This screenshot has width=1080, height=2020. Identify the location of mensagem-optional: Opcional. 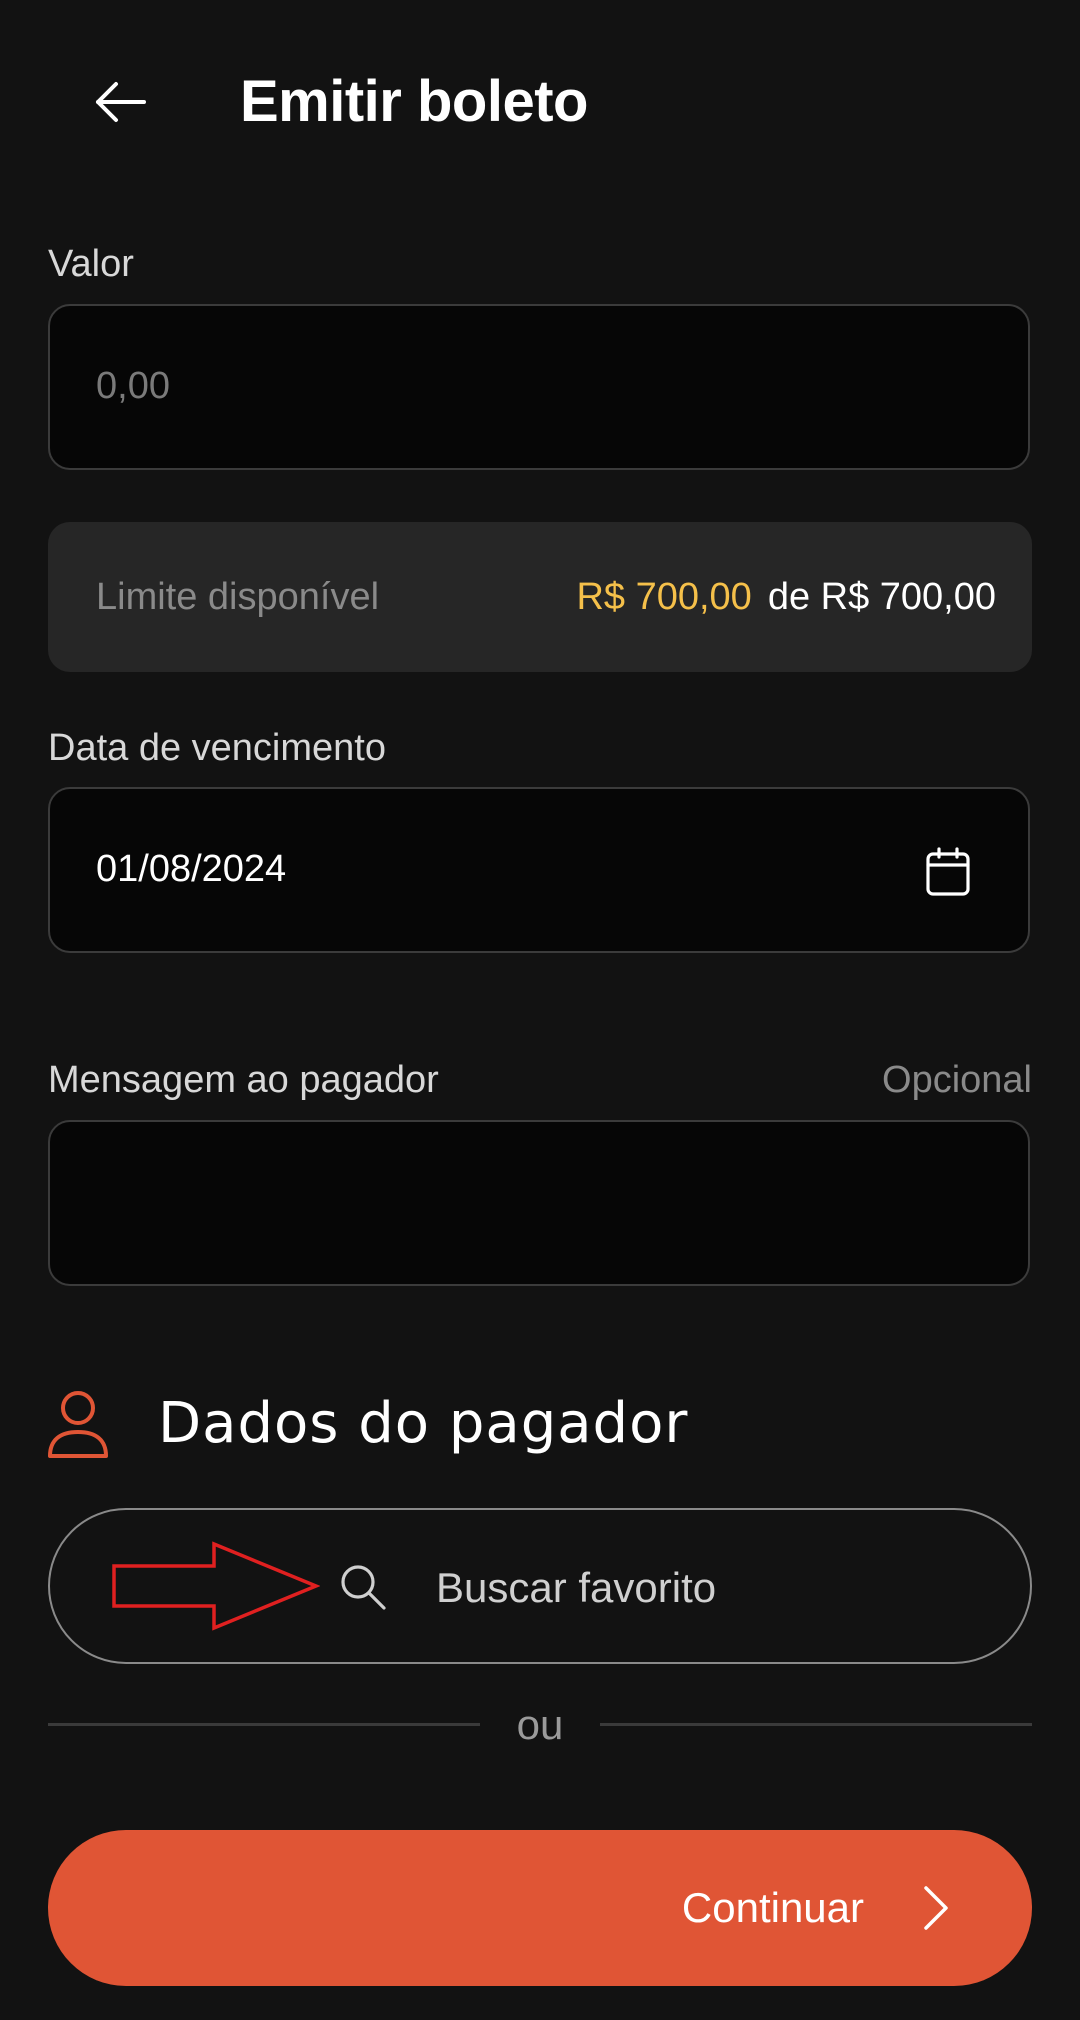
(957, 1080).